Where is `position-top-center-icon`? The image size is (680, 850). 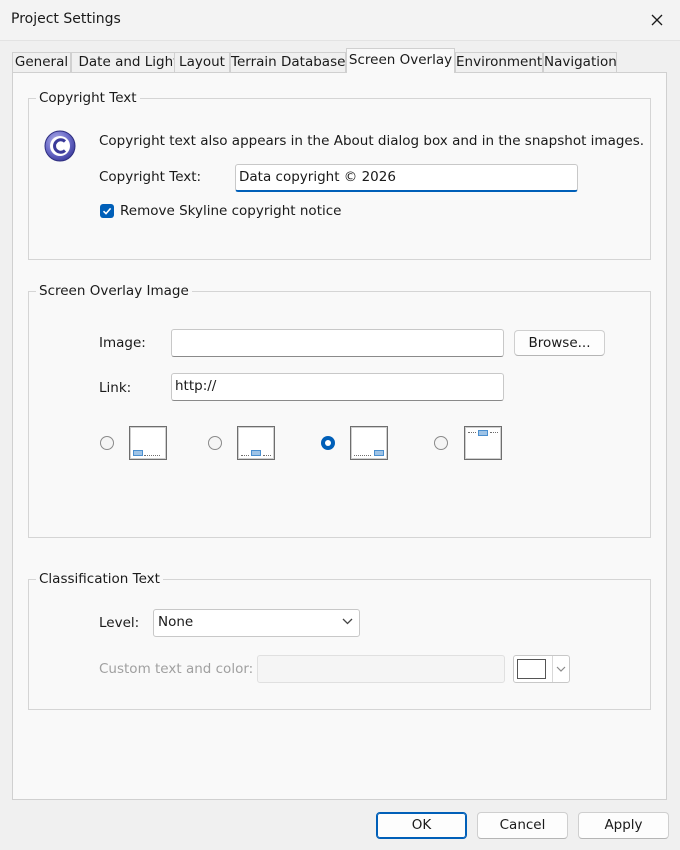 position-top-center-icon is located at coordinates (483, 443).